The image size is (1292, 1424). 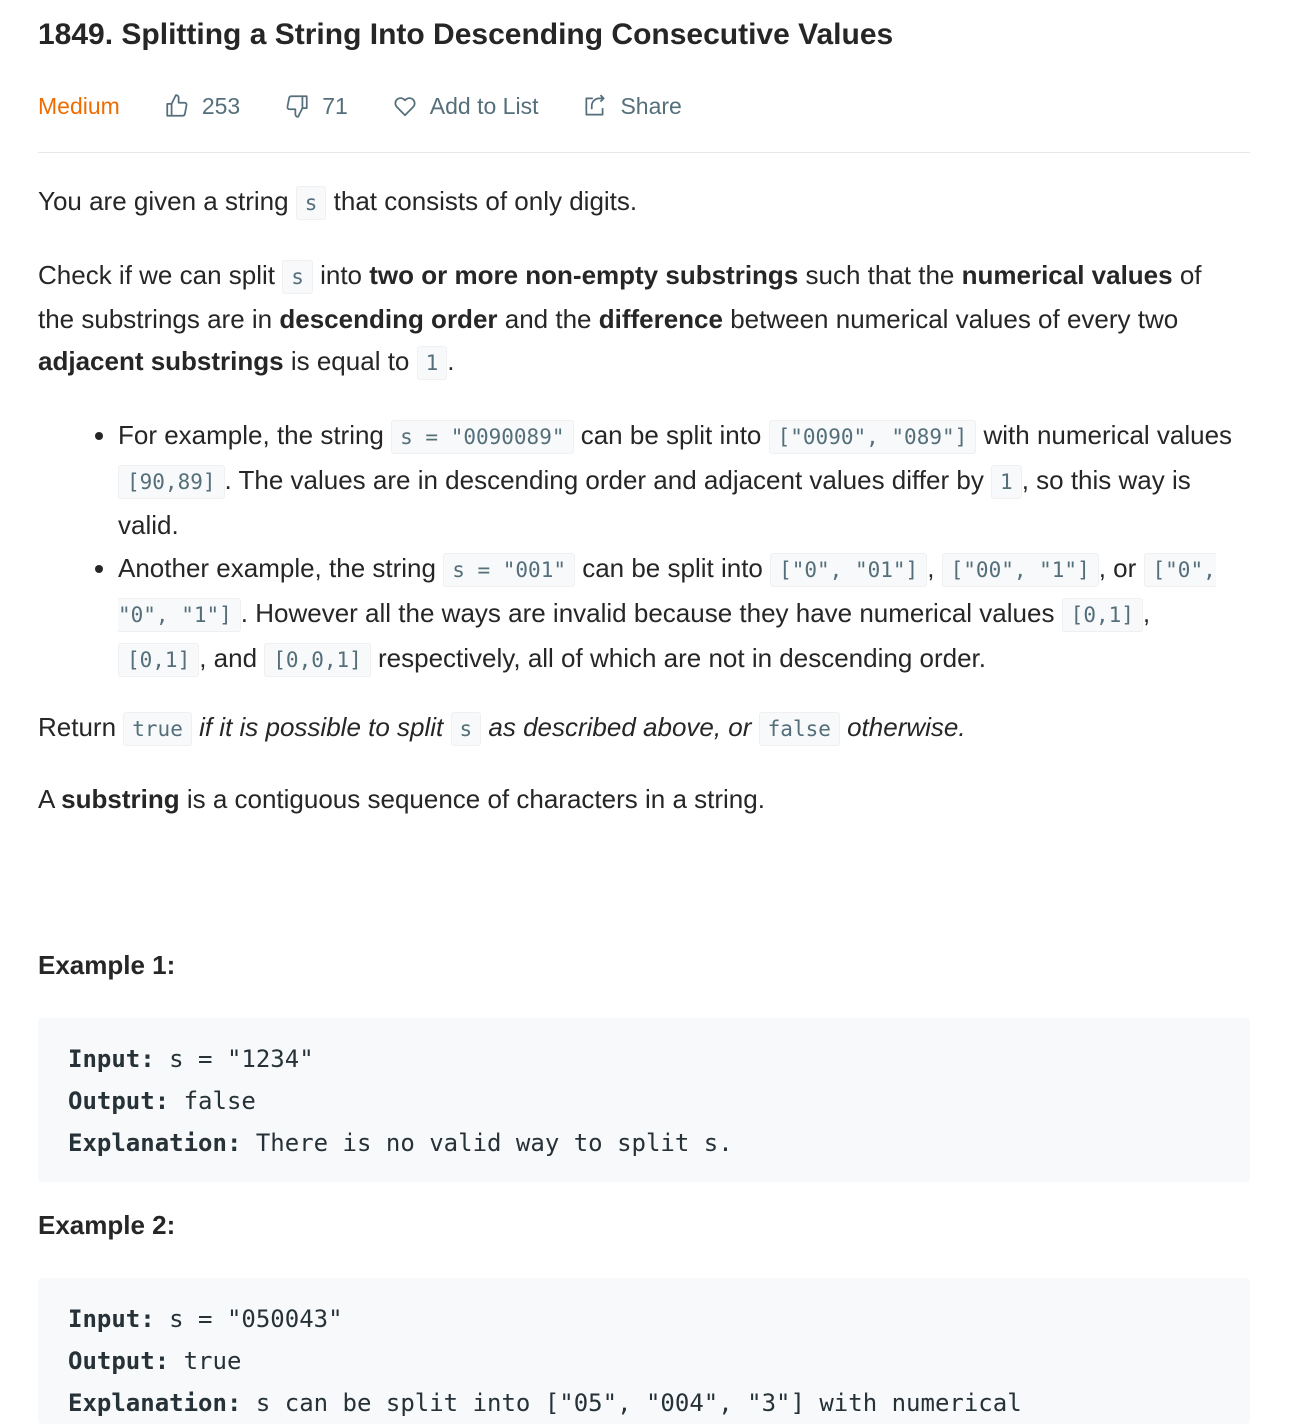 What do you see at coordinates (107, 1225) in the screenshot?
I see `example-title: Example 2:` at bounding box center [107, 1225].